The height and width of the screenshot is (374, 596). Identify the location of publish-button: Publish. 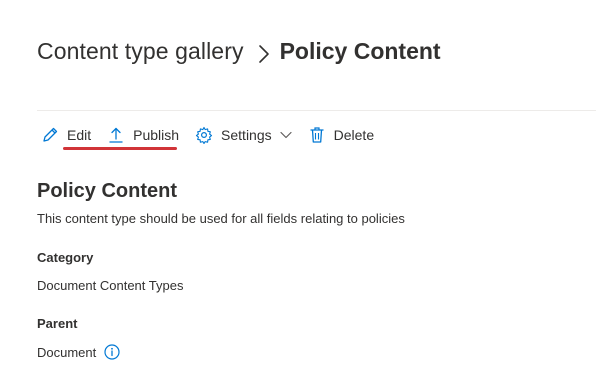
(143, 135).